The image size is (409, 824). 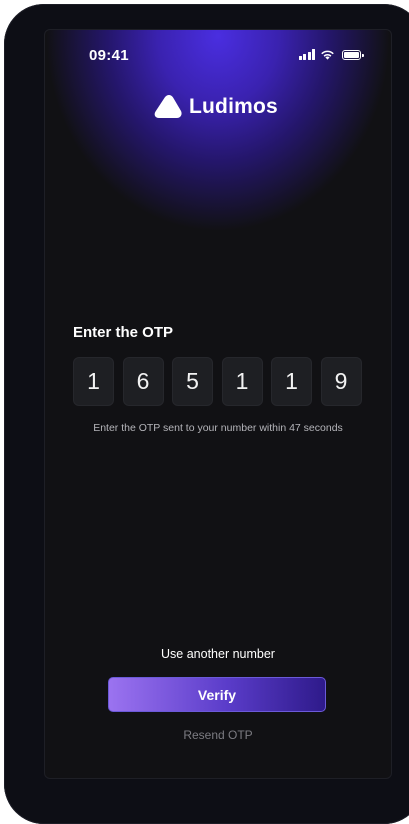 What do you see at coordinates (93, 381) in the screenshot?
I see `otp-digit-1: 1` at bounding box center [93, 381].